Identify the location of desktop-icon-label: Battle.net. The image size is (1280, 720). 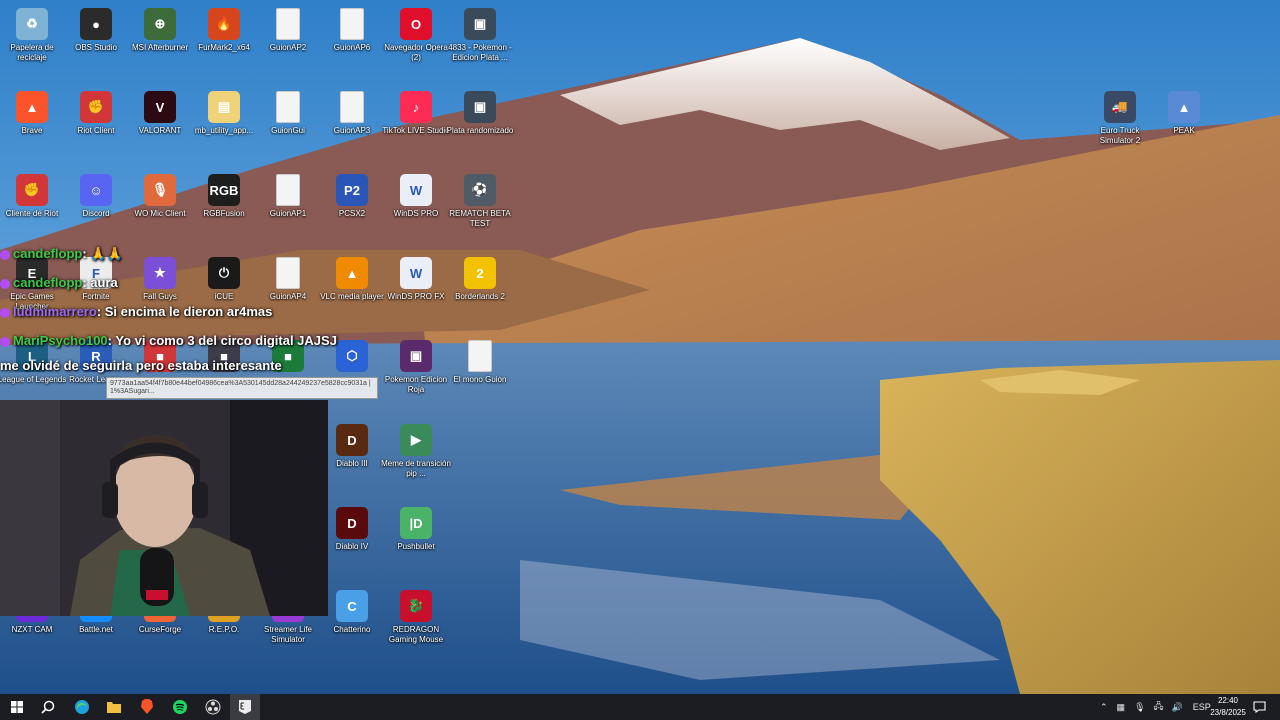
(96, 629).